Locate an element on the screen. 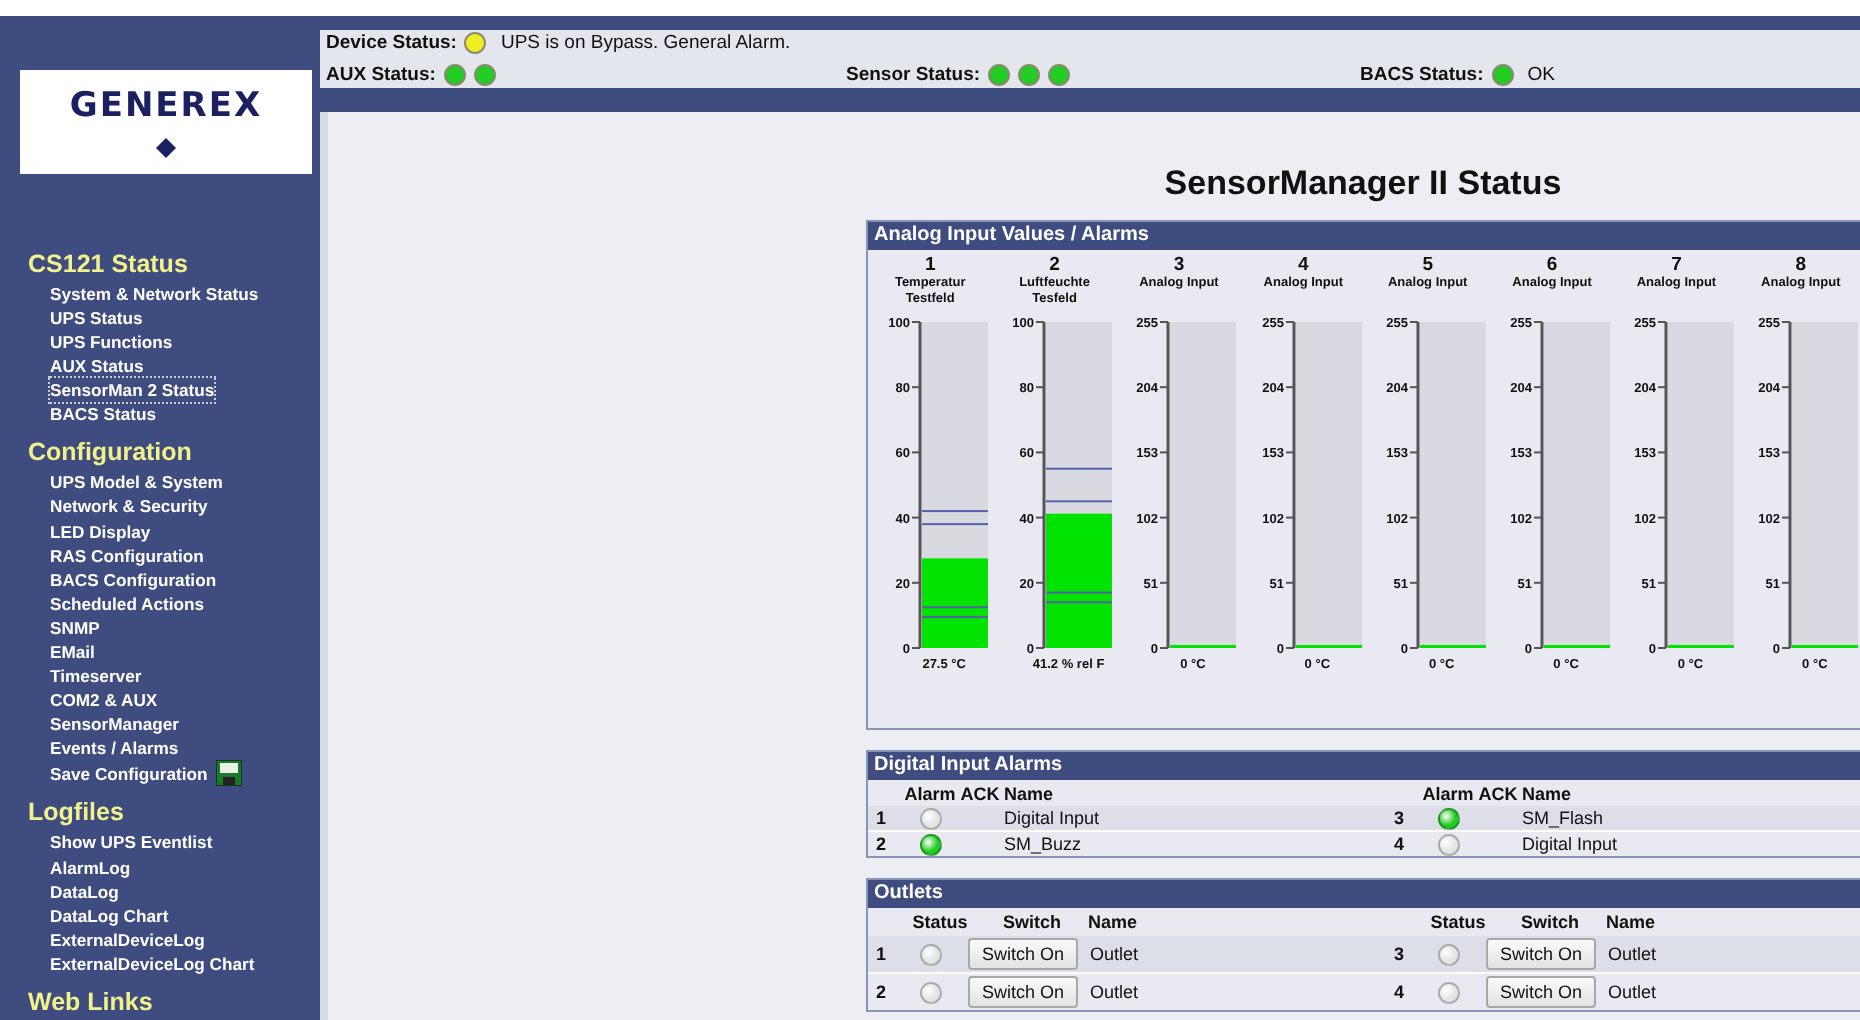 This screenshot has height=1020, width=1860. sidebar-link: System & Network Status is located at coordinates (154, 293).